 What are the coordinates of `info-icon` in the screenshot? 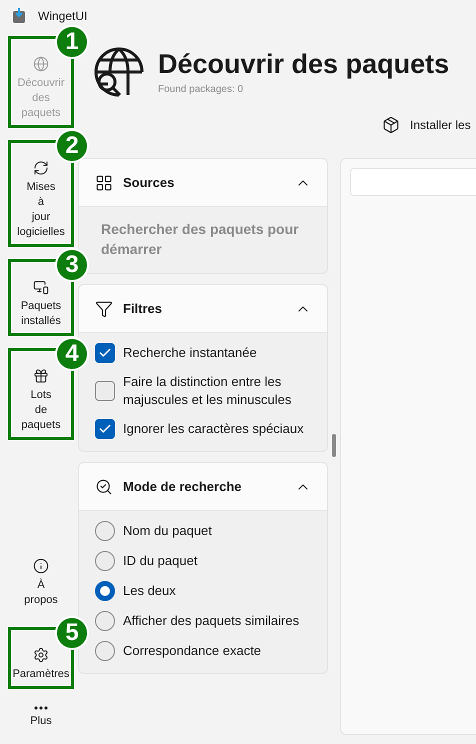 It's located at (41, 566).